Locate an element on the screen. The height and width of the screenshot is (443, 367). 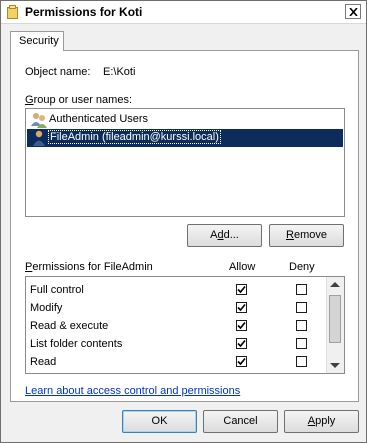
tab-security: Security is located at coordinates (37, 41).